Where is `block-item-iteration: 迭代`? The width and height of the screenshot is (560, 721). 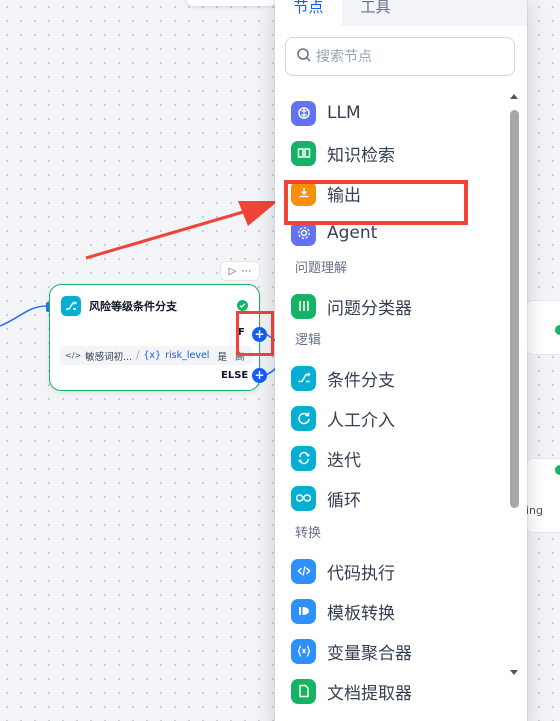 block-item-iteration: 迭代 is located at coordinates (396, 458).